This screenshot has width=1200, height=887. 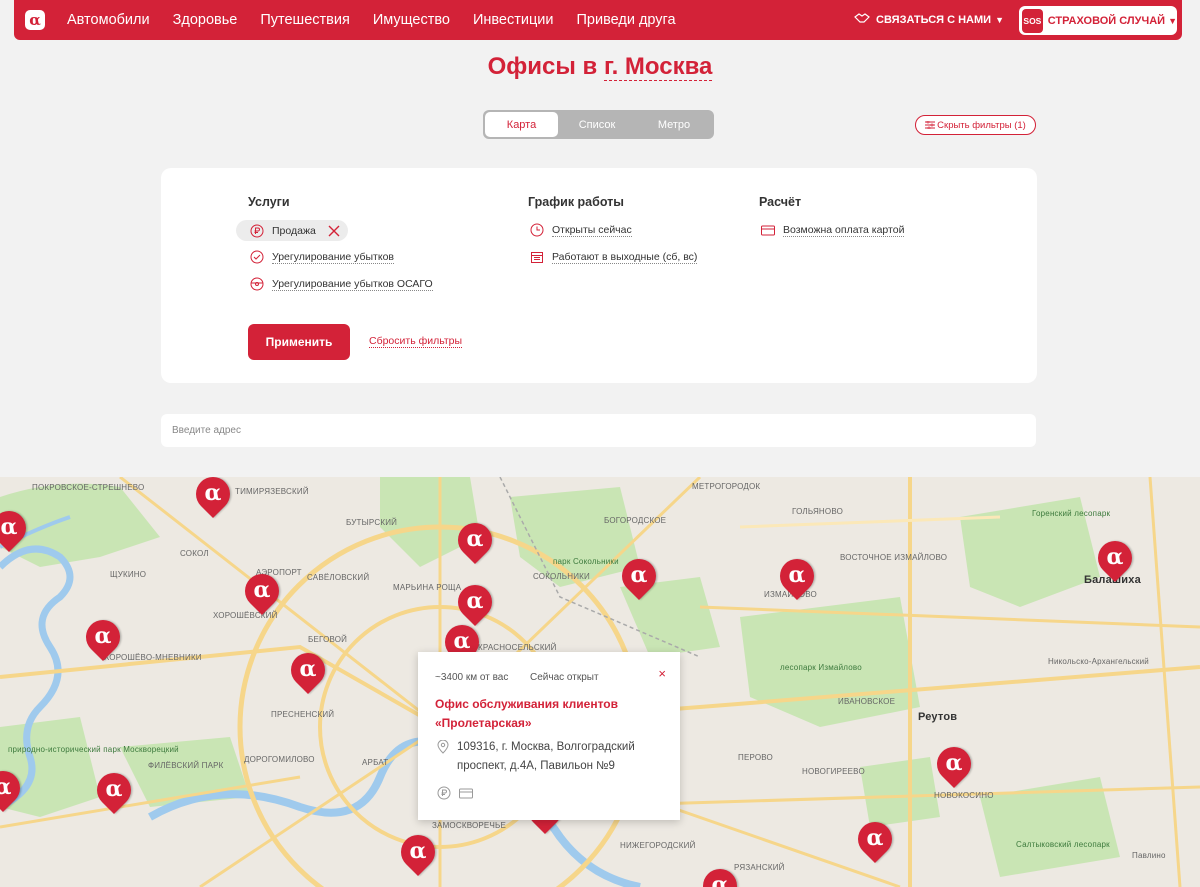 What do you see at coordinates (416, 341) in the screenshot?
I see `reset-filters-link: Сбросить фильтры` at bounding box center [416, 341].